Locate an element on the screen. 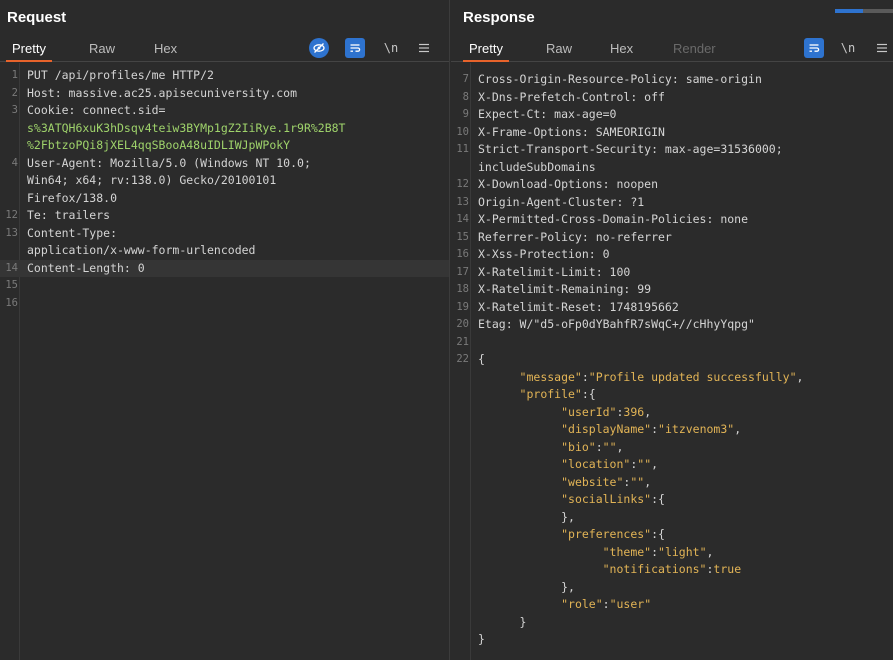  code-line: Firefox/138.0 is located at coordinates (224, 199).